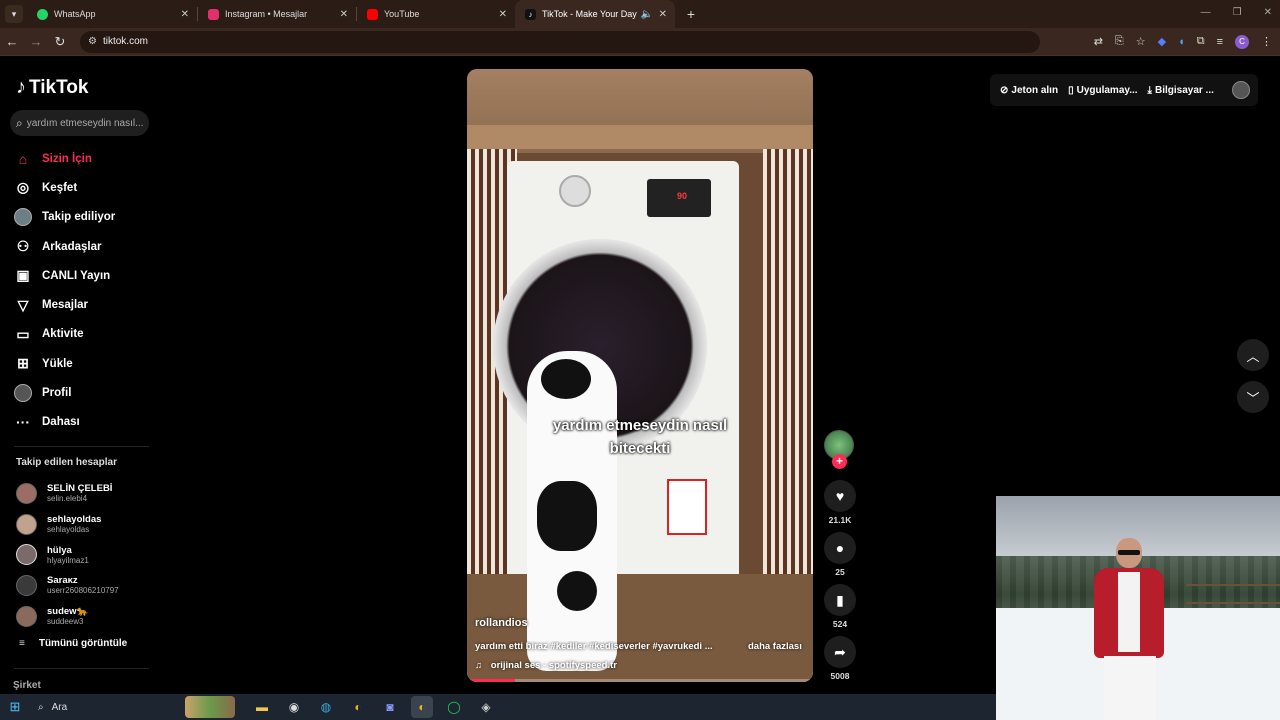  Describe the element at coordinates (436, 14) in the screenshot. I see `tab-youtube: YouTube ✕` at that location.